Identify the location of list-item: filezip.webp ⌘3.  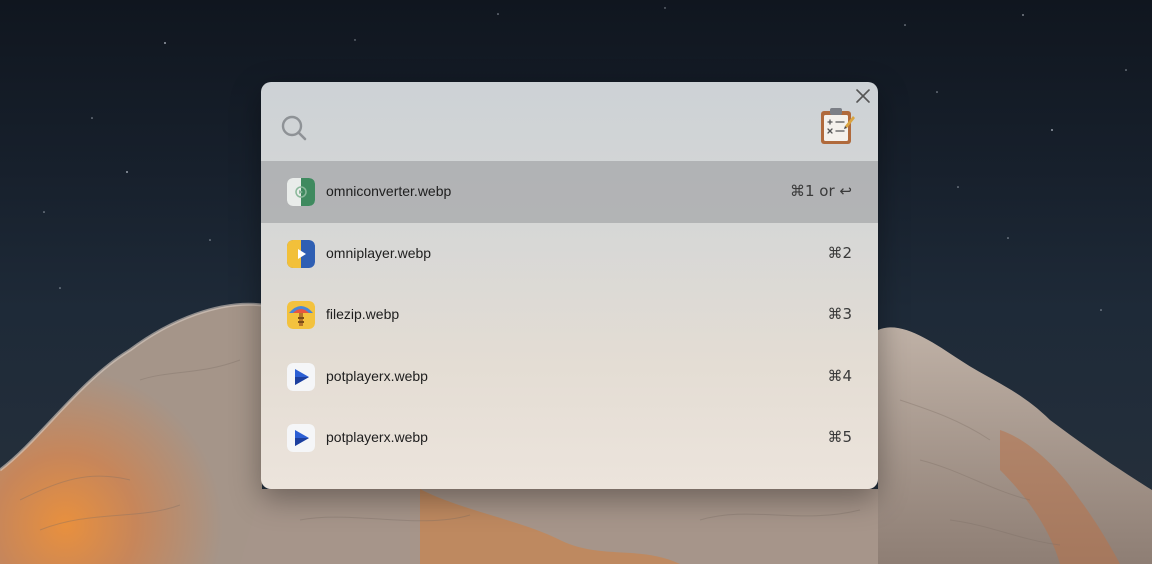
(569, 315).